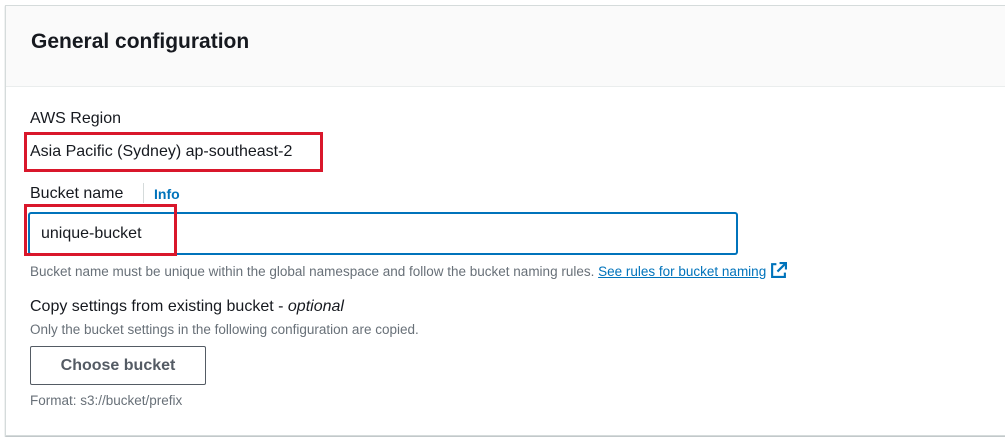 The image size is (1005, 437). I want to click on format-hint: Format: s3://bucket/prefix, so click(106, 400).